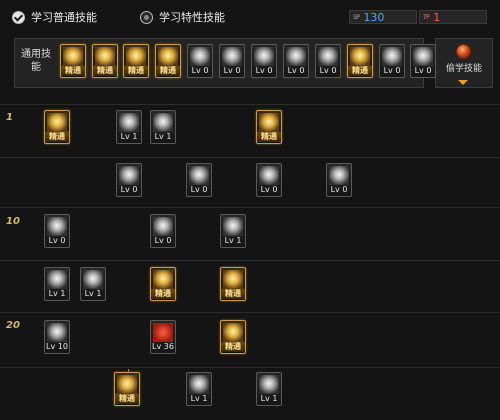  Describe the element at coordinates (296, 56) in the screenshot. I see `pyramid-icon` at that location.